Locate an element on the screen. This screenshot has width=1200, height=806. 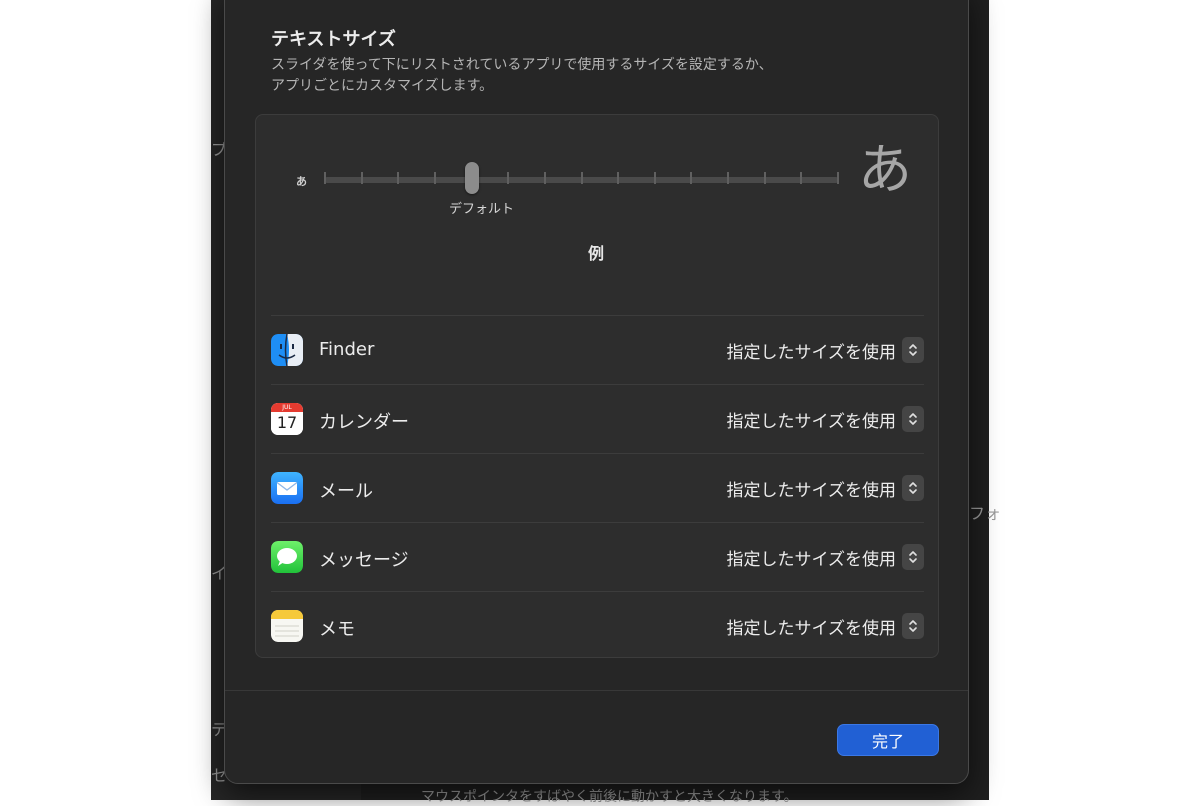
calendar-icon-month: JUL is located at coordinates (287, 407).